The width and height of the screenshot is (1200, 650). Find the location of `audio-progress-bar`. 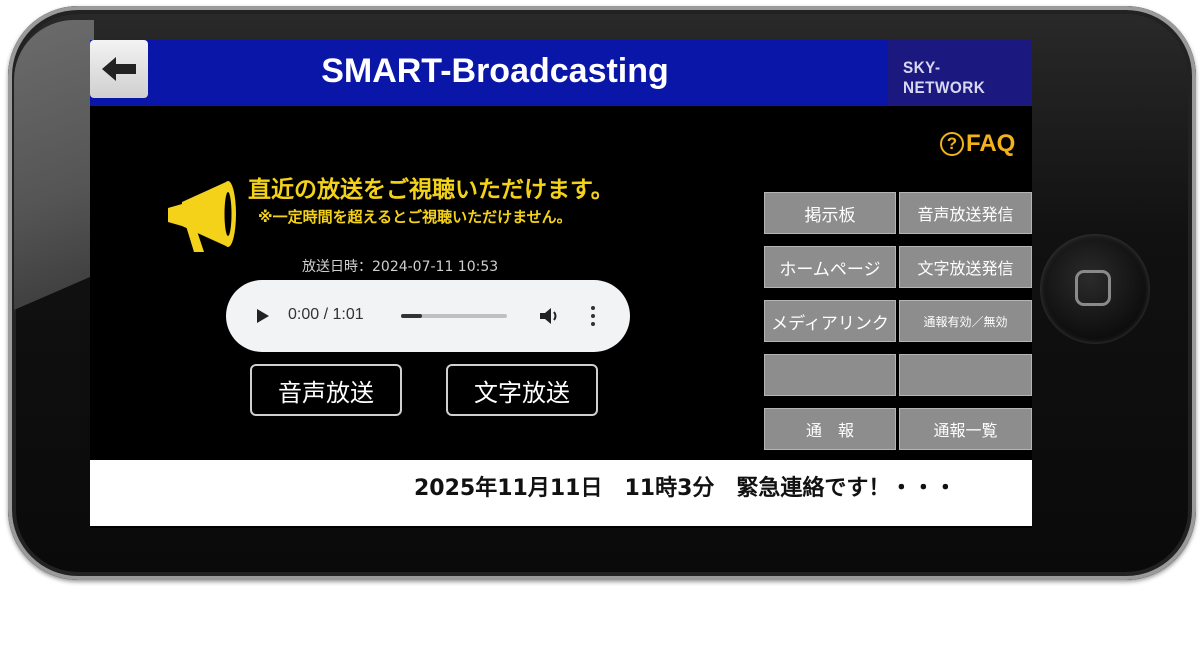

audio-progress-bar is located at coordinates (454, 316).